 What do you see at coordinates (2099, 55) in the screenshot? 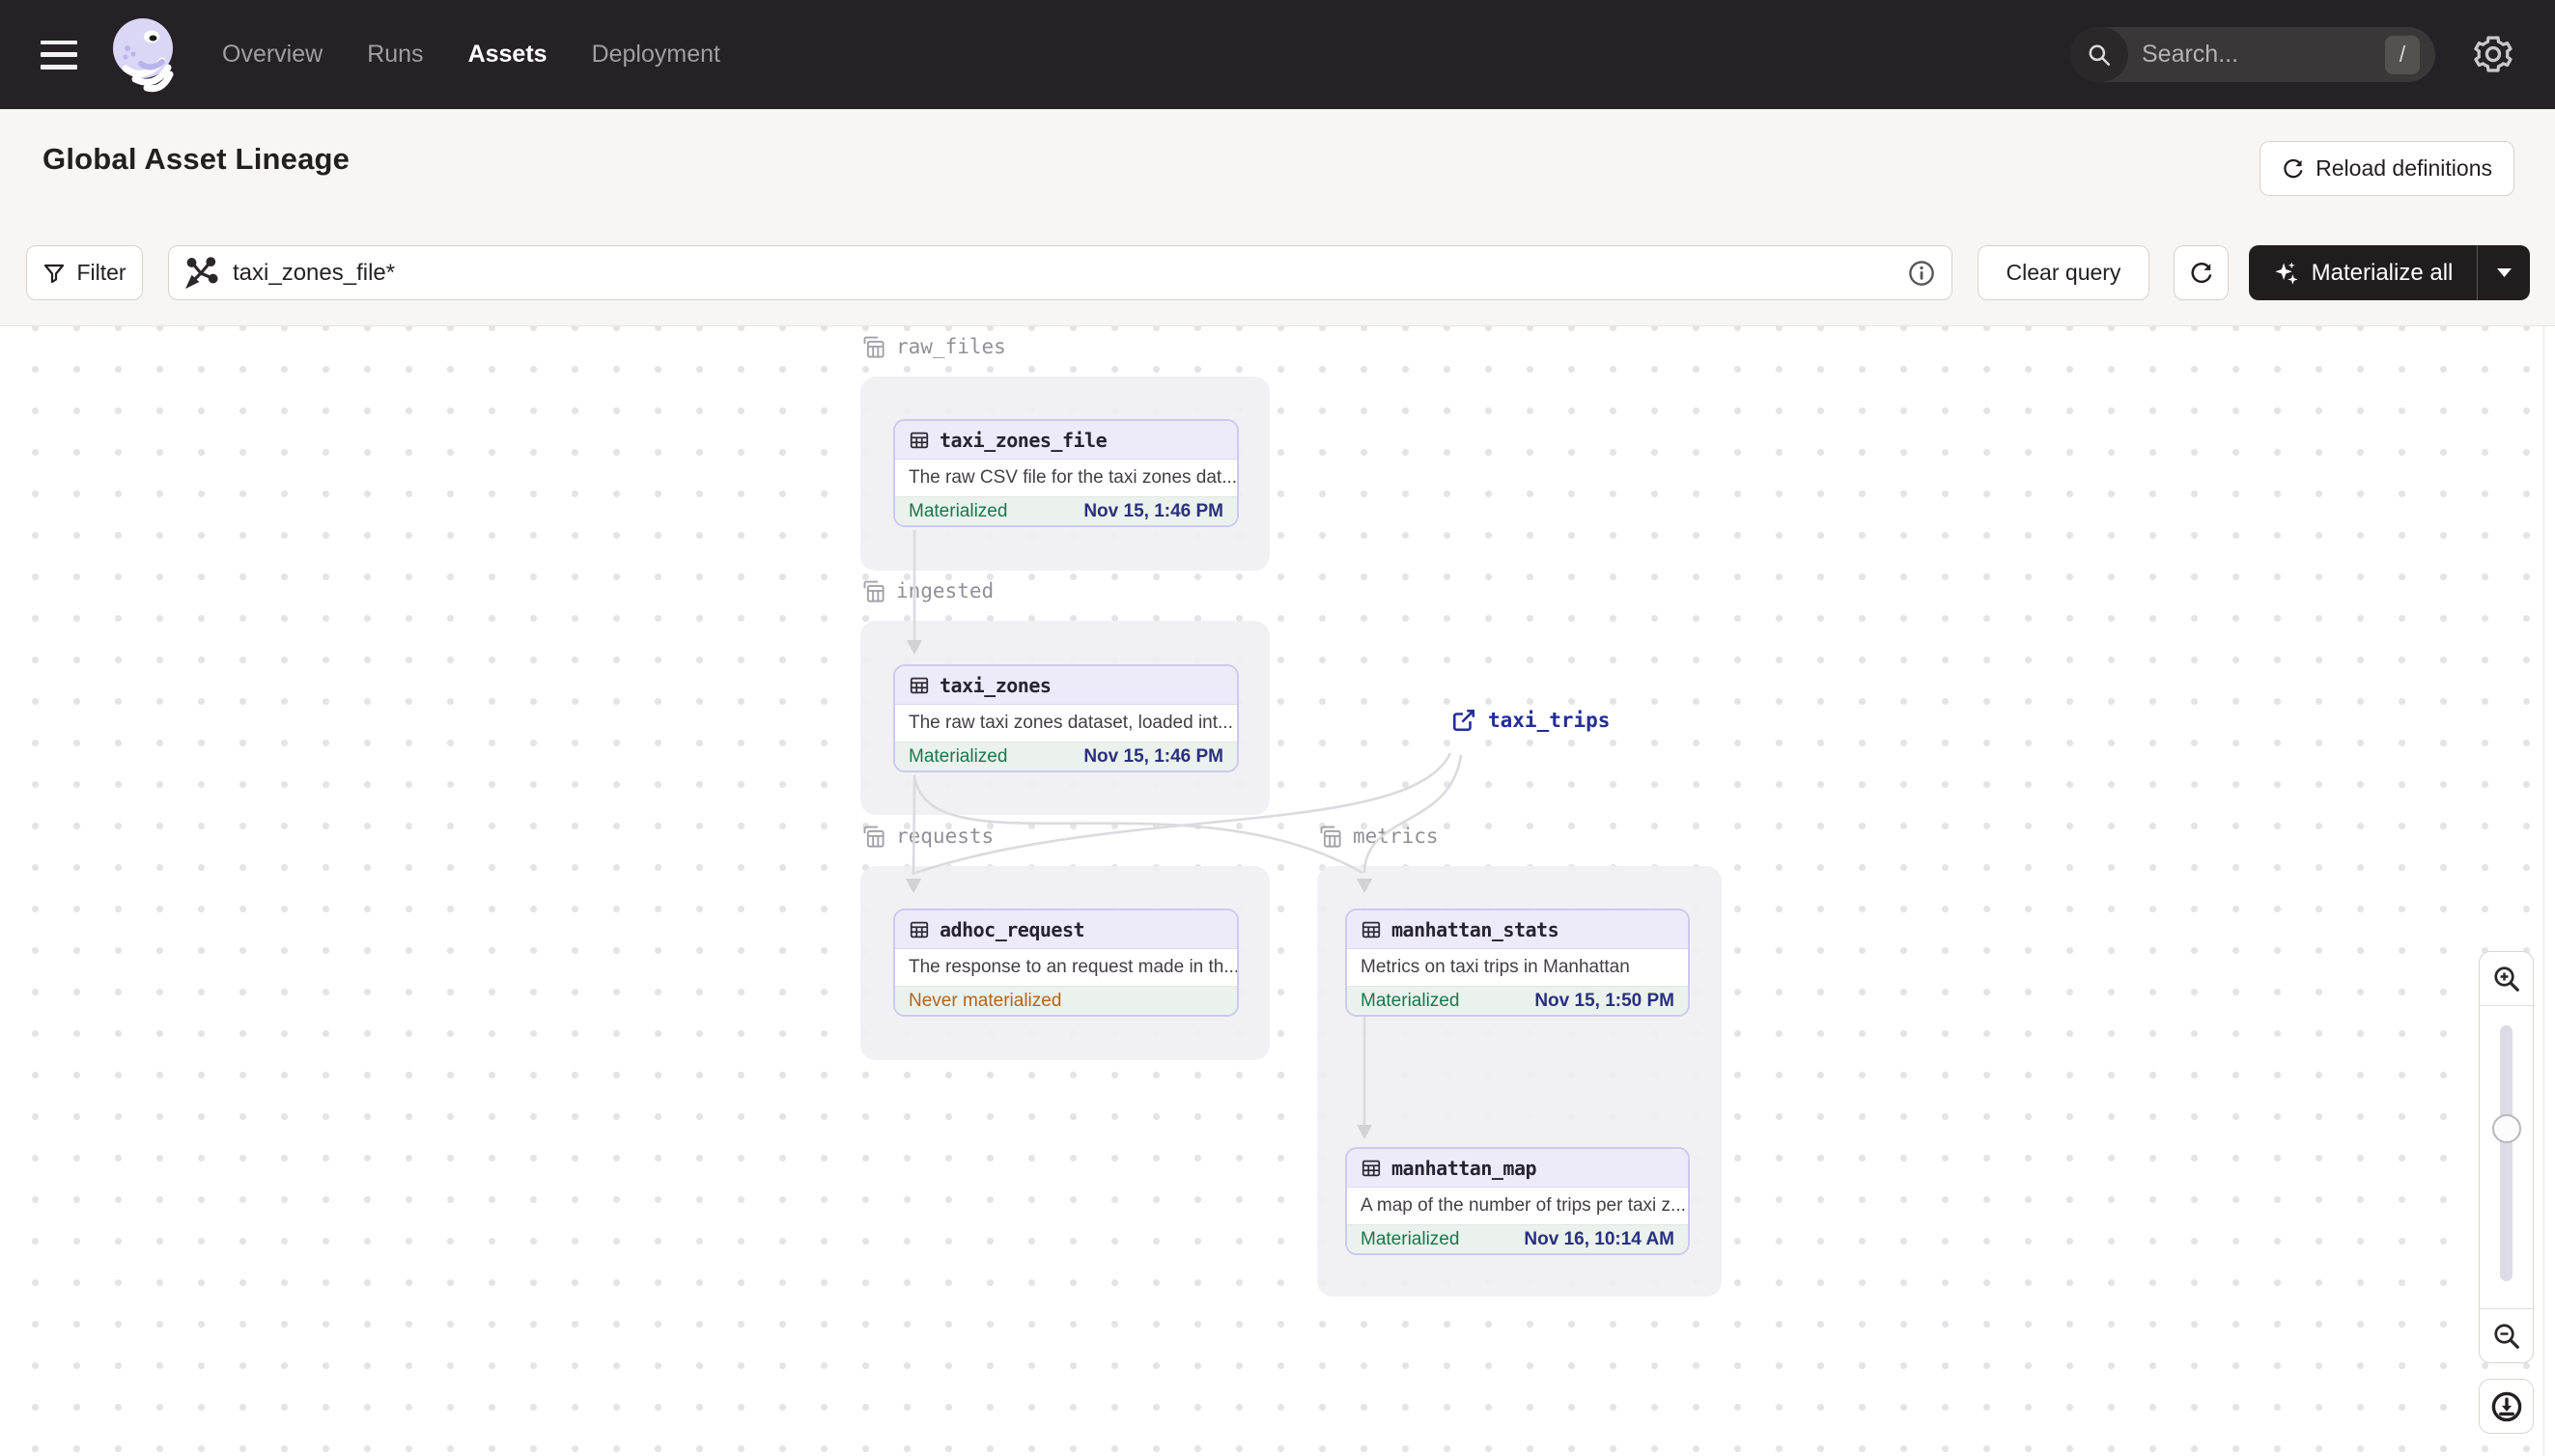
I see `search-icon` at bounding box center [2099, 55].